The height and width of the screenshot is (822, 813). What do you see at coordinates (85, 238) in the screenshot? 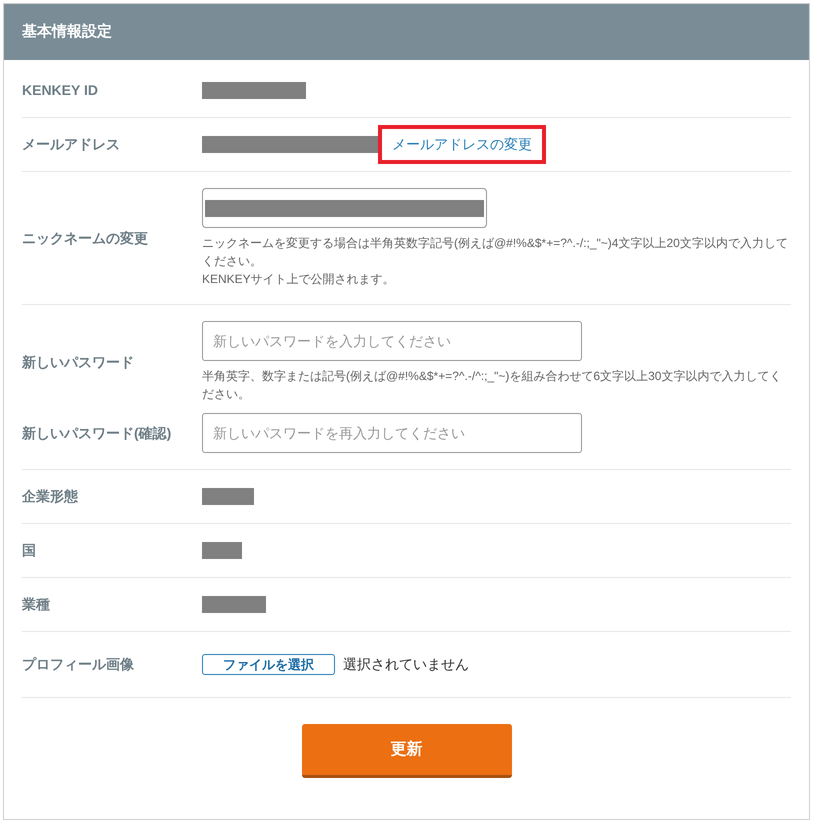
I see `field-label: ニックネームの変更` at bounding box center [85, 238].